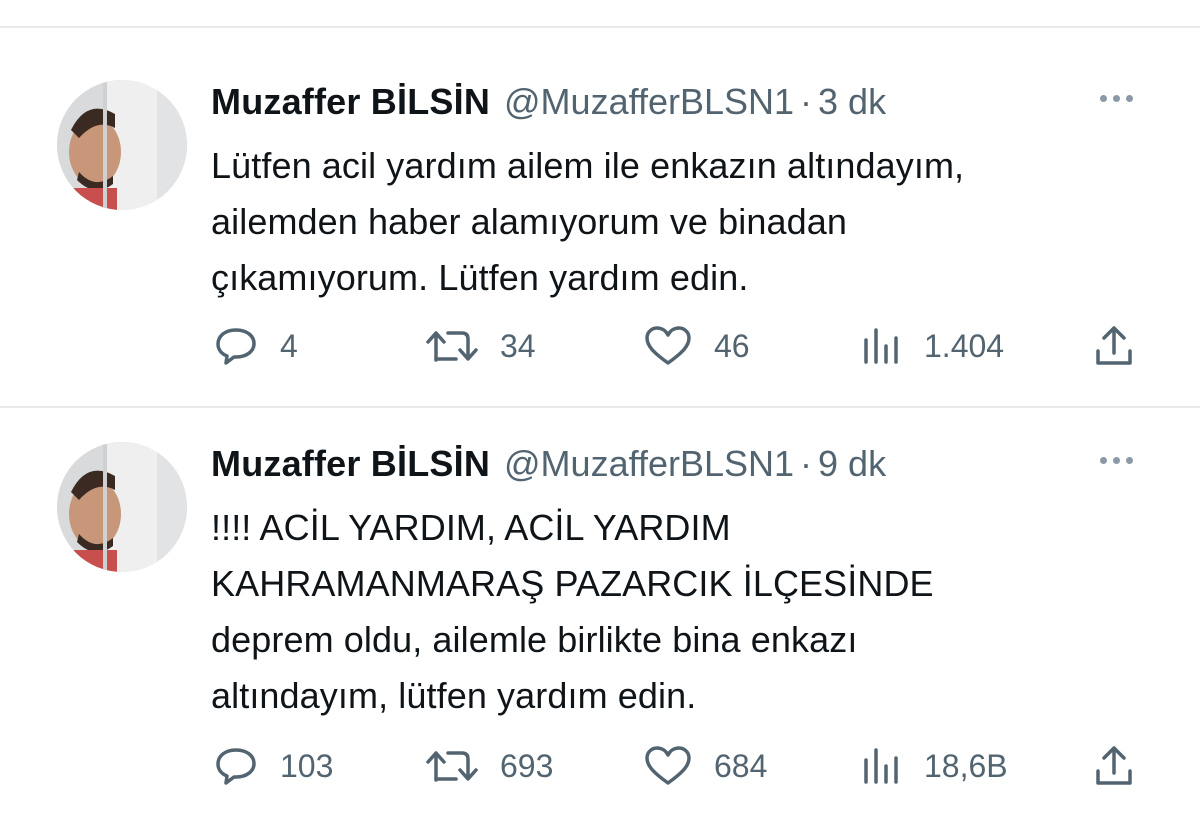  Describe the element at coordinates (527, 765) in the screenshot. I see `retweet-count: 693` at that location.